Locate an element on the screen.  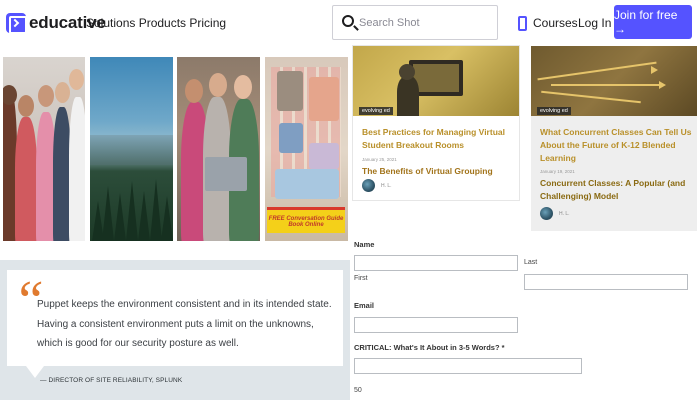
search-icon is located at coordinates (348, 21).